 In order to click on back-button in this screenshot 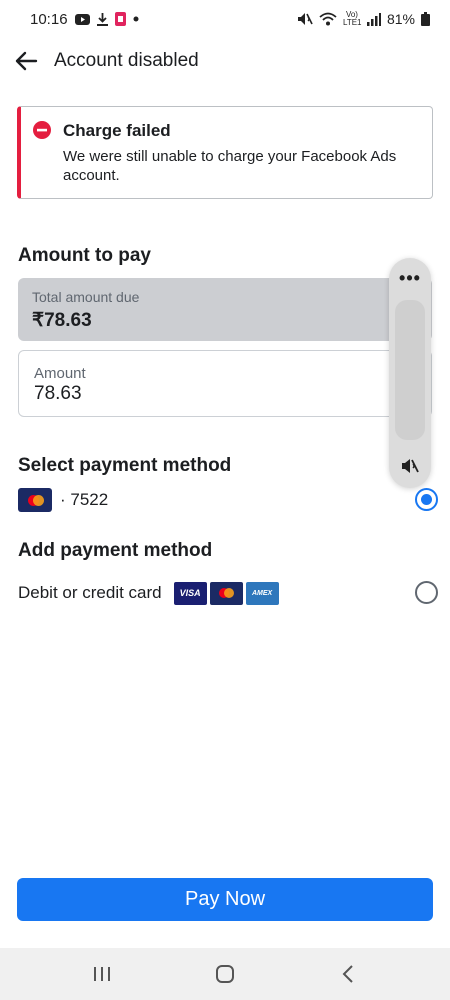, I will do `click(26, 61)`.